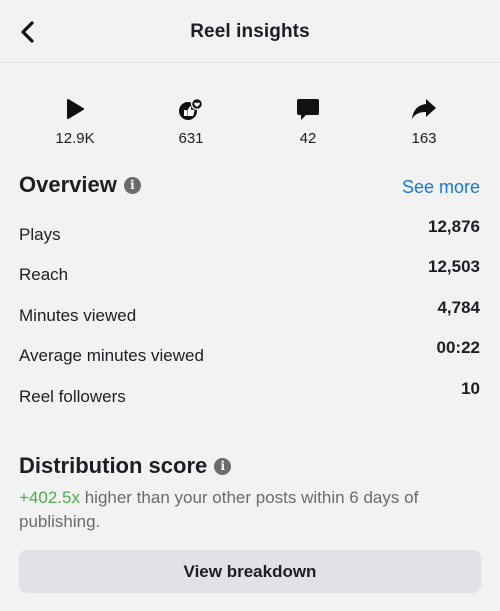 This screenshot has width=500, height=611. What do you see at coordinates (441, 187) in the screenshot?
I see `see-more-link: See more` at bounding box center [441, 187].